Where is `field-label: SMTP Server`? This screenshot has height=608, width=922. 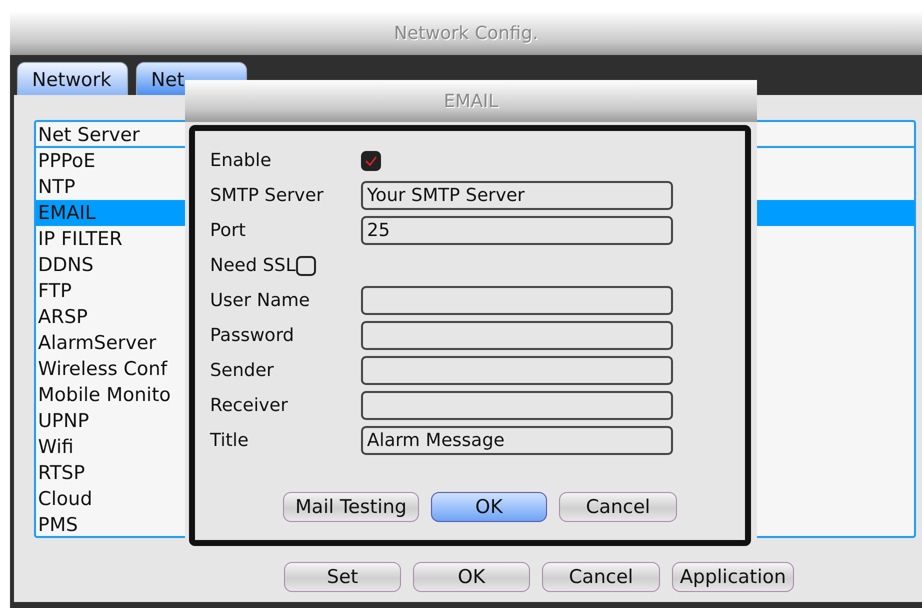
field-label: SMTP Server is located at coordinates (267, 196).